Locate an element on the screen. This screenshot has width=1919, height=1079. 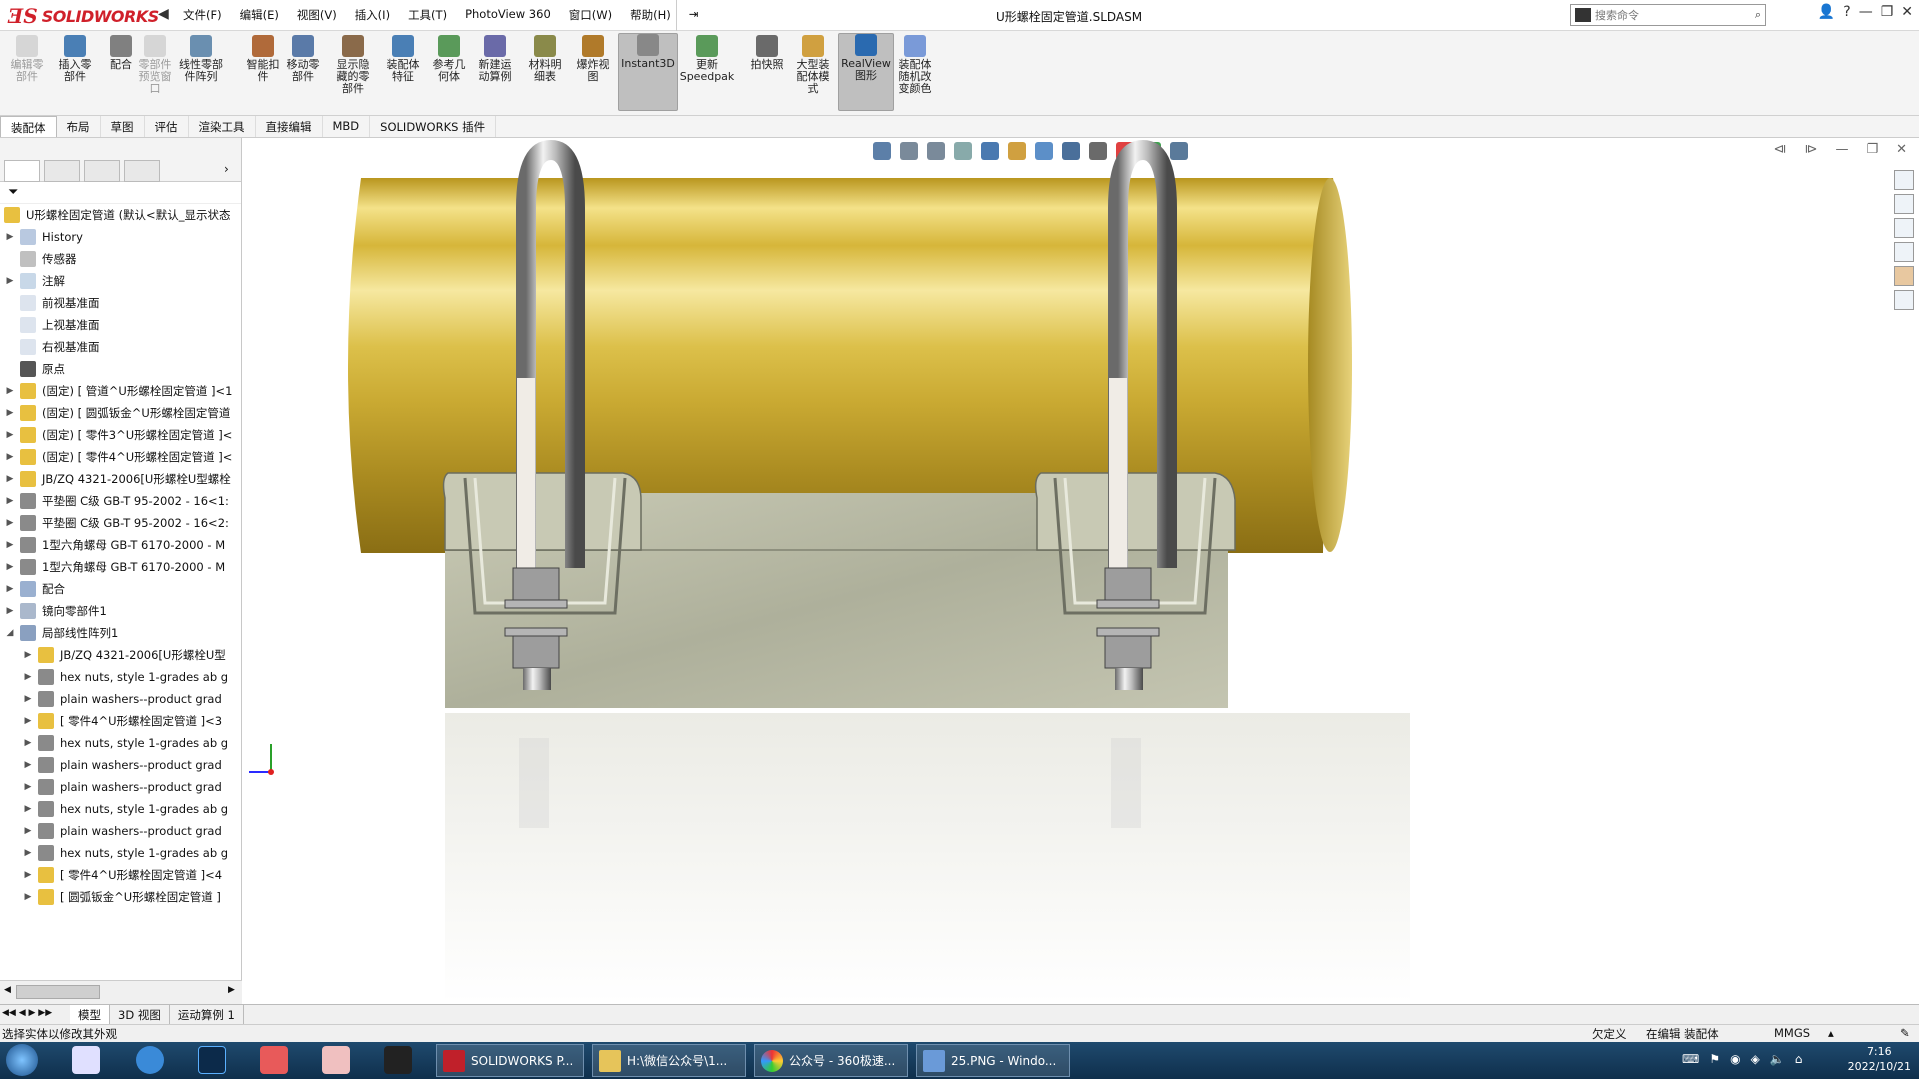
menu-photoview: PhotoView 360 is located at coordinates (508, 15).